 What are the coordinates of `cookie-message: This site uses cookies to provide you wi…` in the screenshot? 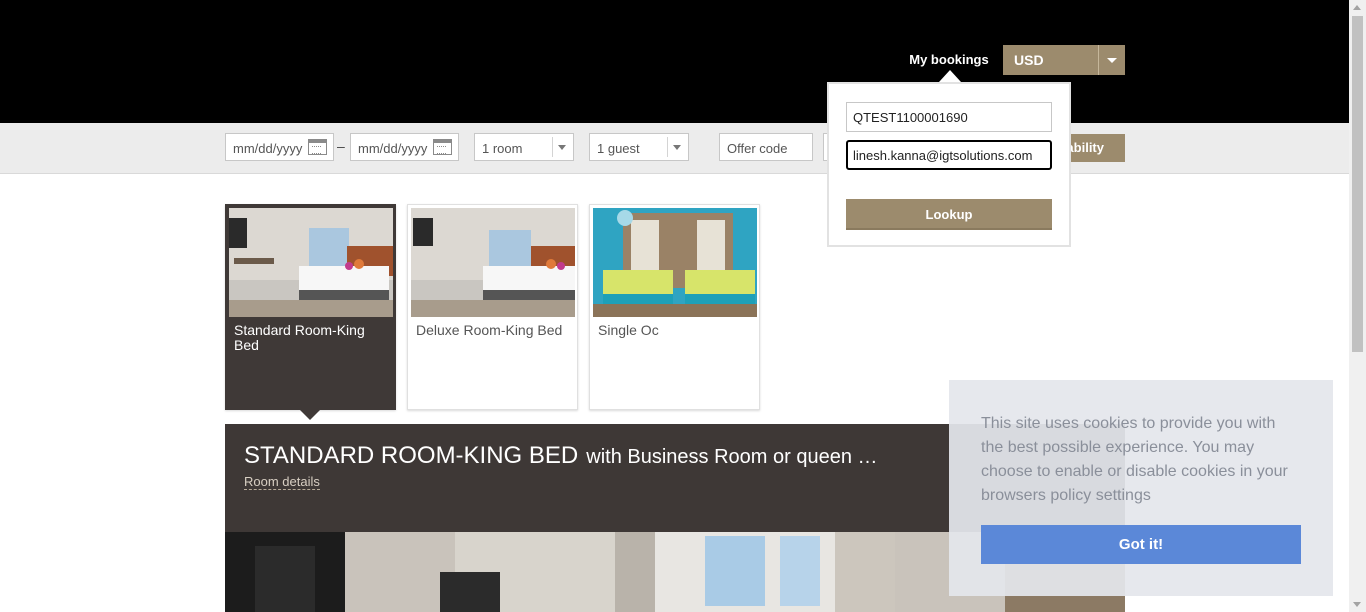 It's located at (1134, 459).